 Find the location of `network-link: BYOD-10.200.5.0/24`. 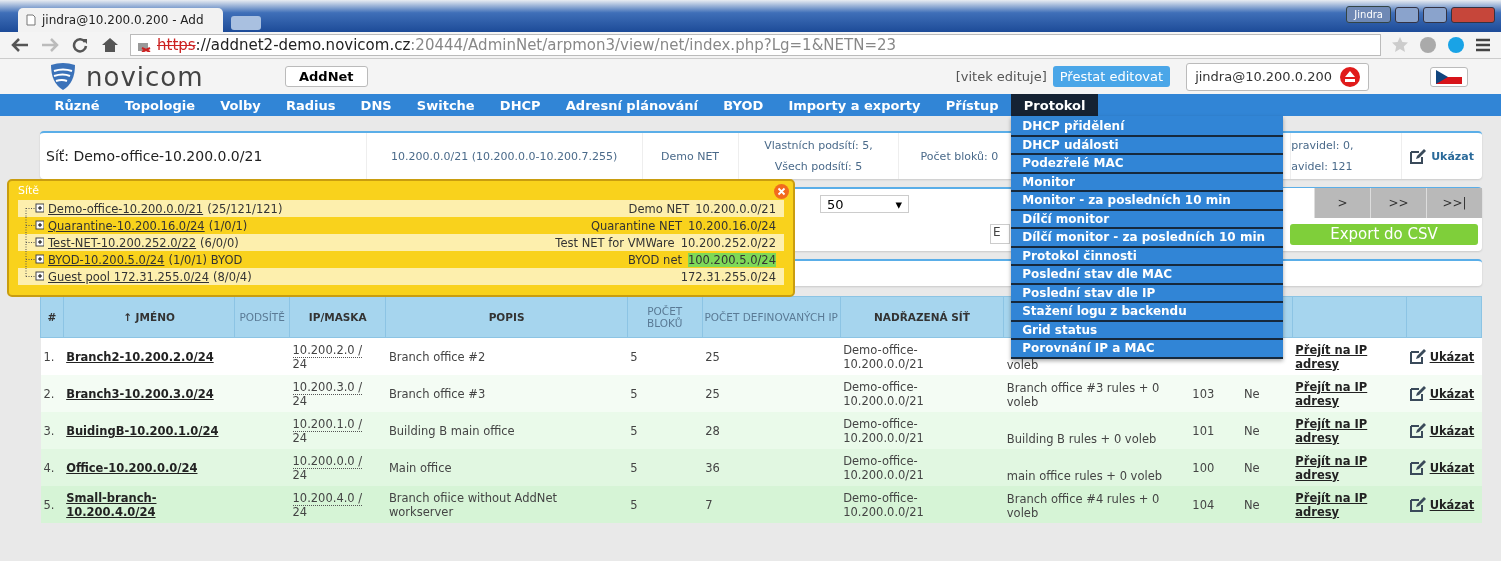

network-link: BYOD-10.200.5.0/24 is located at coordinates (106, 259).